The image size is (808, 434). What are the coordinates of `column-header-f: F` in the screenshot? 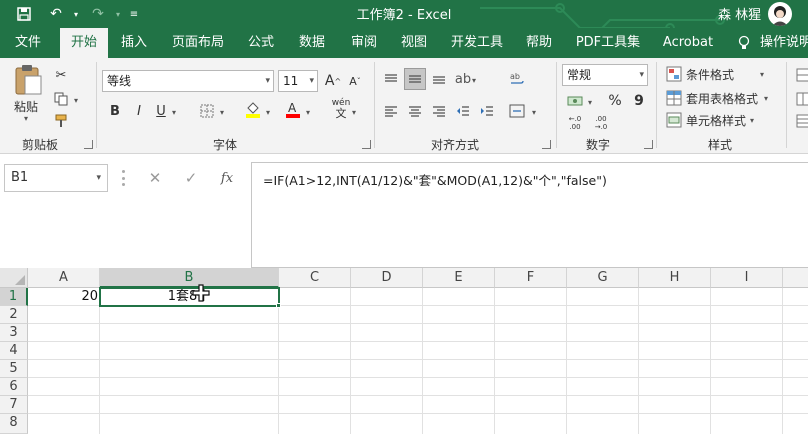 It's located at (531, 278).